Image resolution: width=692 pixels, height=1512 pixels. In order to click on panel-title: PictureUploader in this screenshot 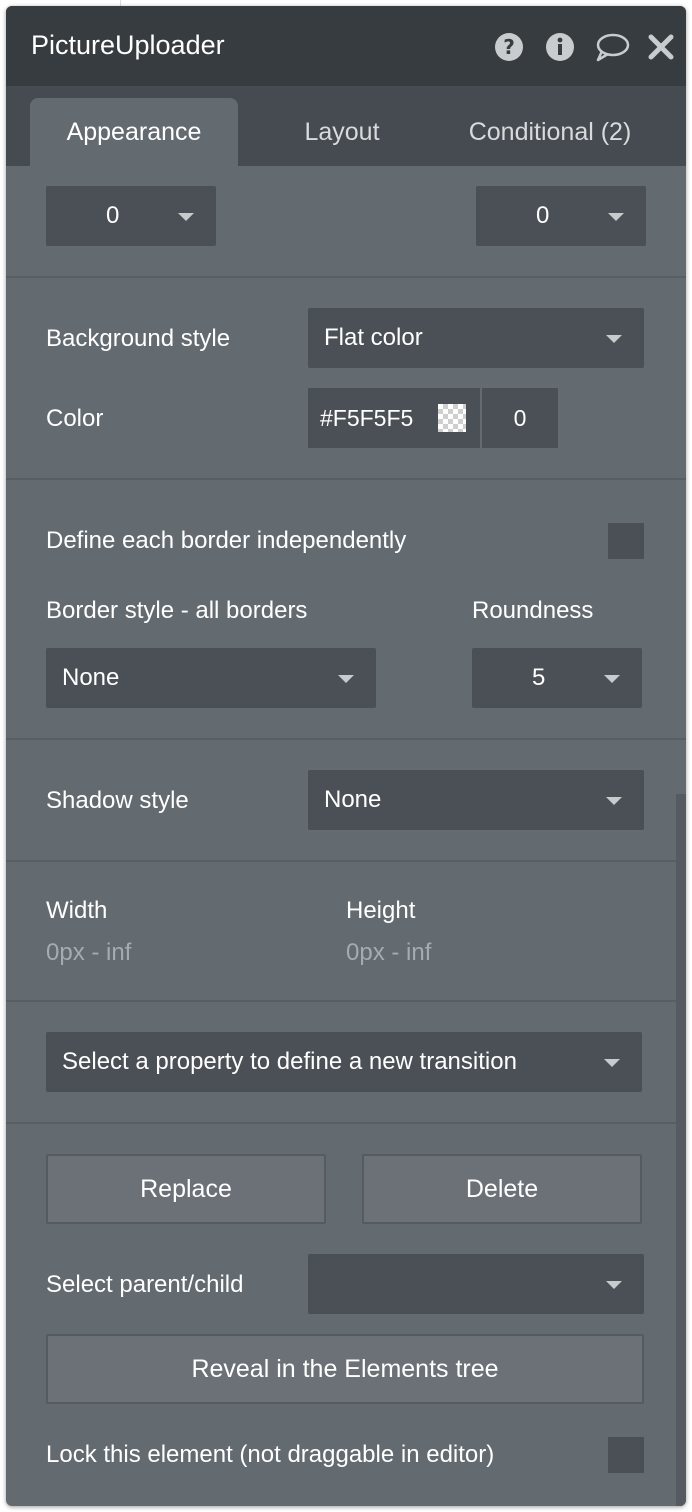, I will do `click(128, 45)`.